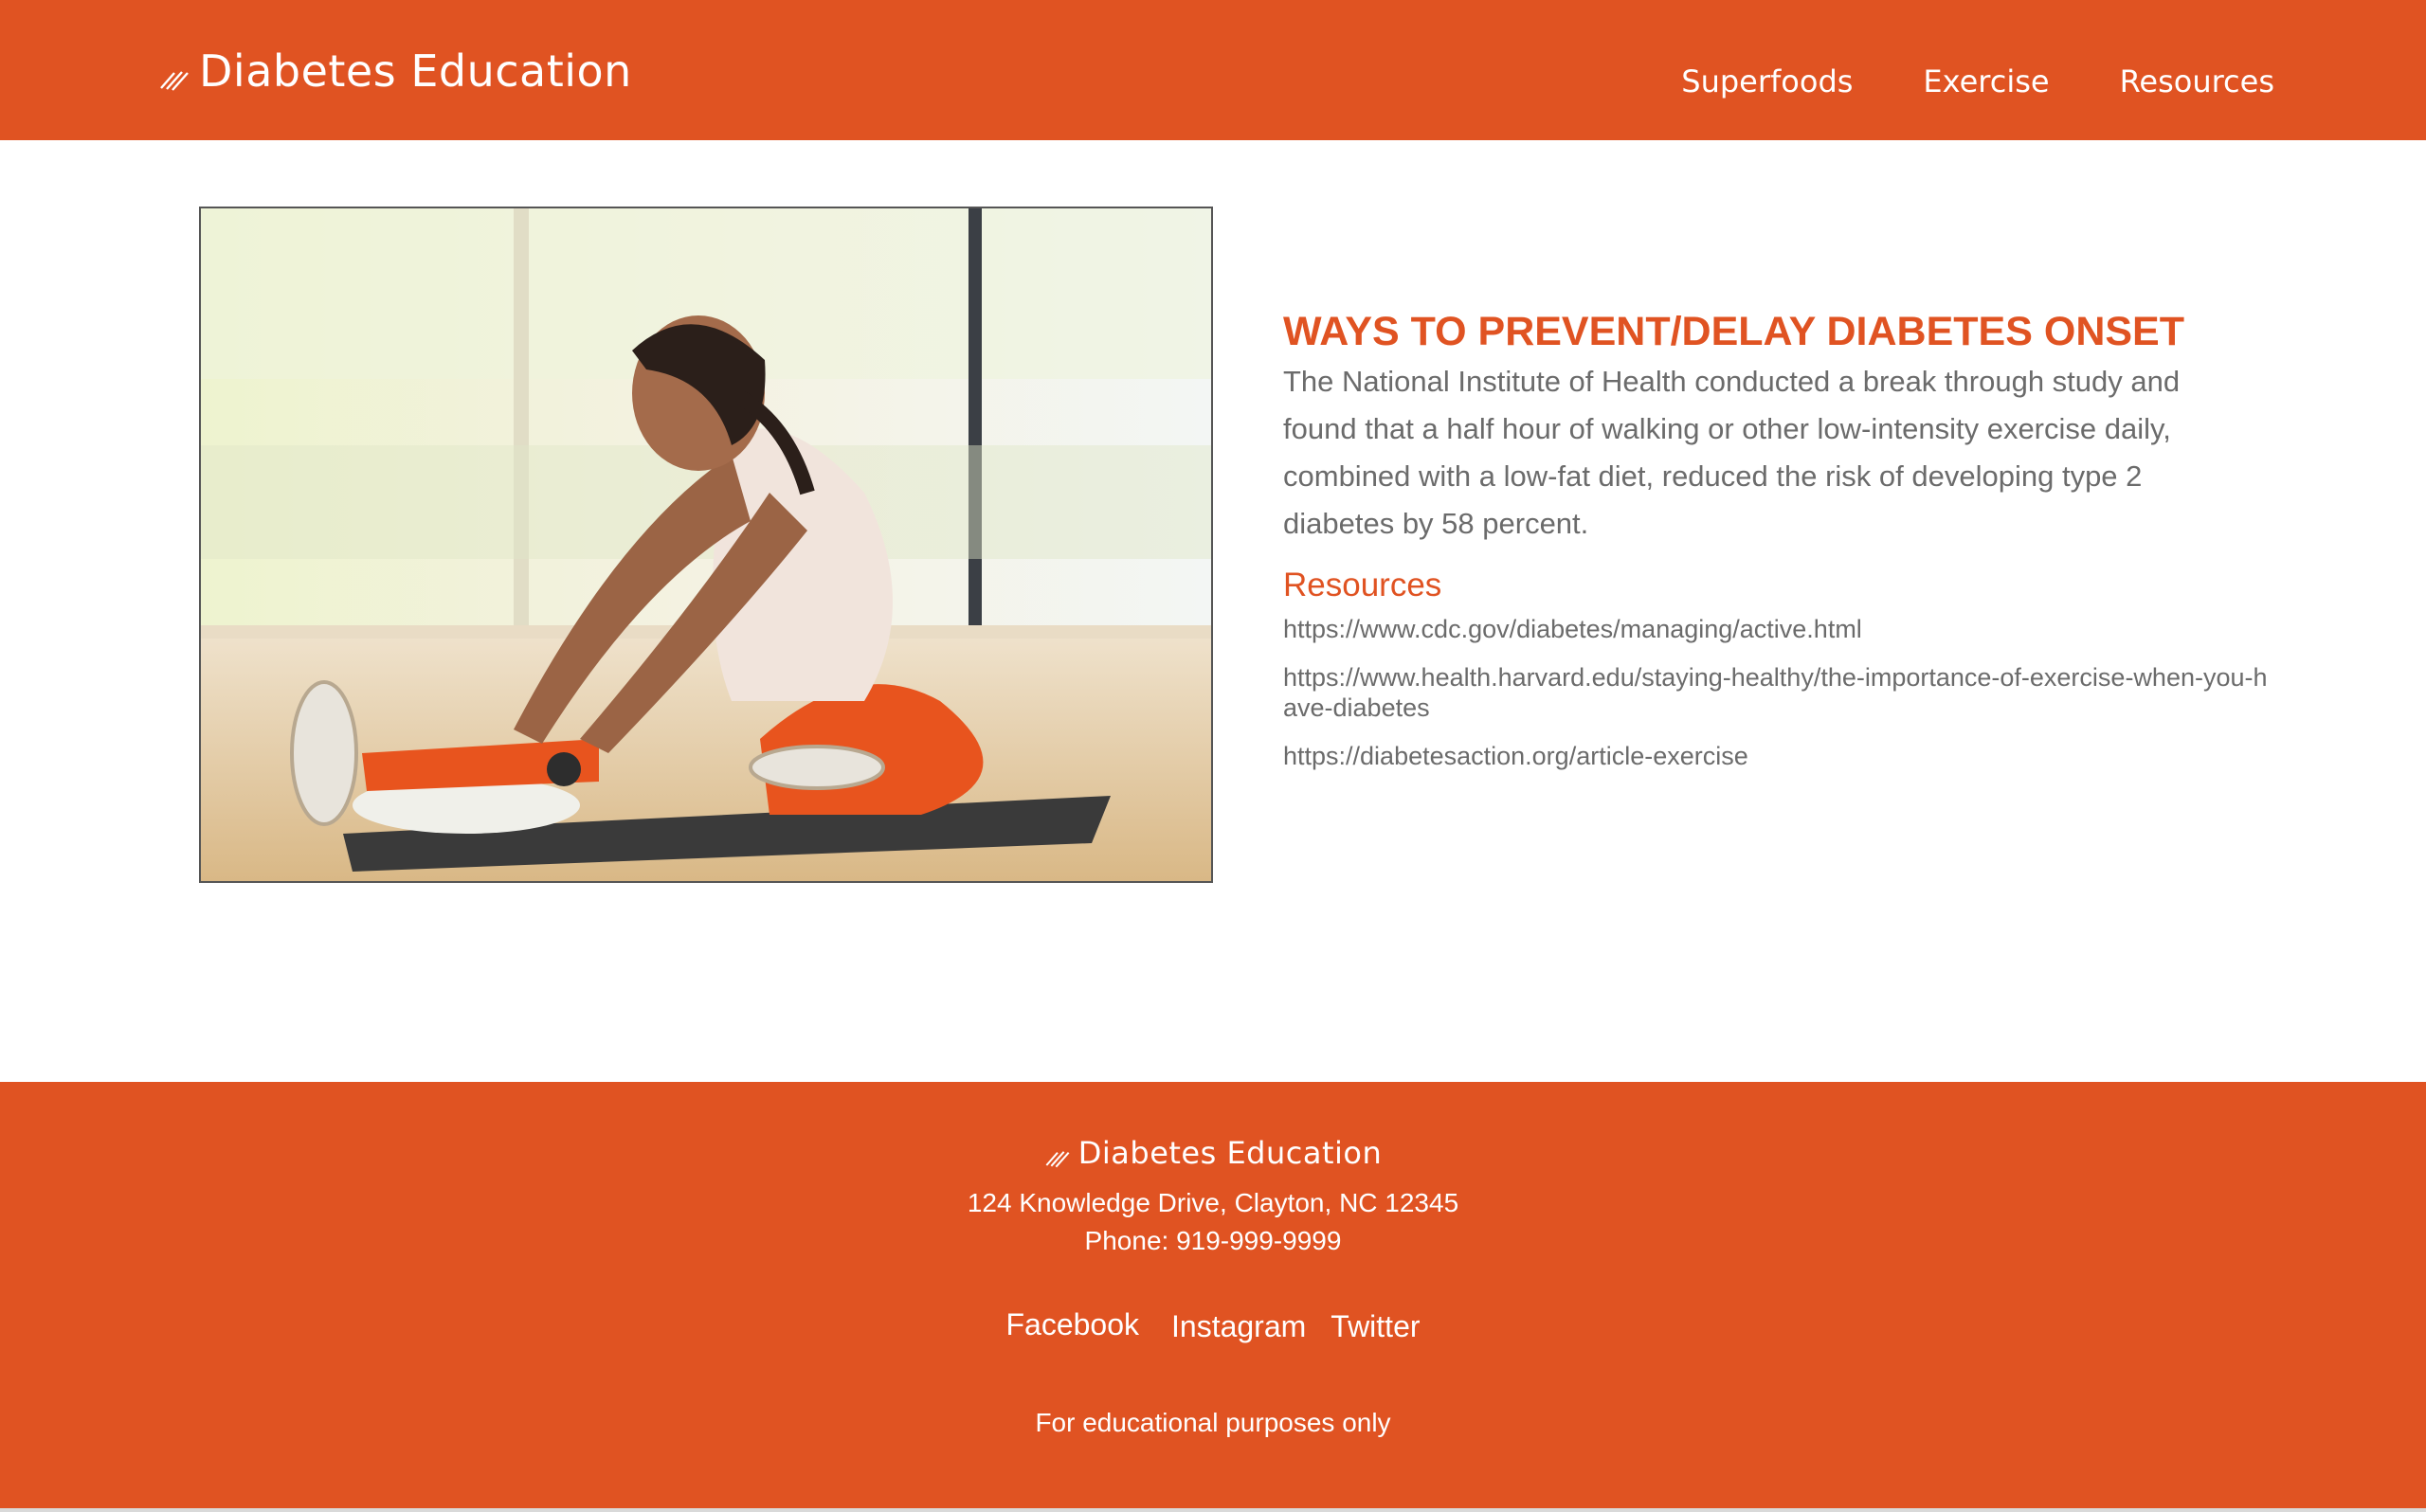  I want to click on nav-superfoods: Superfoods, so click(1767, 81).